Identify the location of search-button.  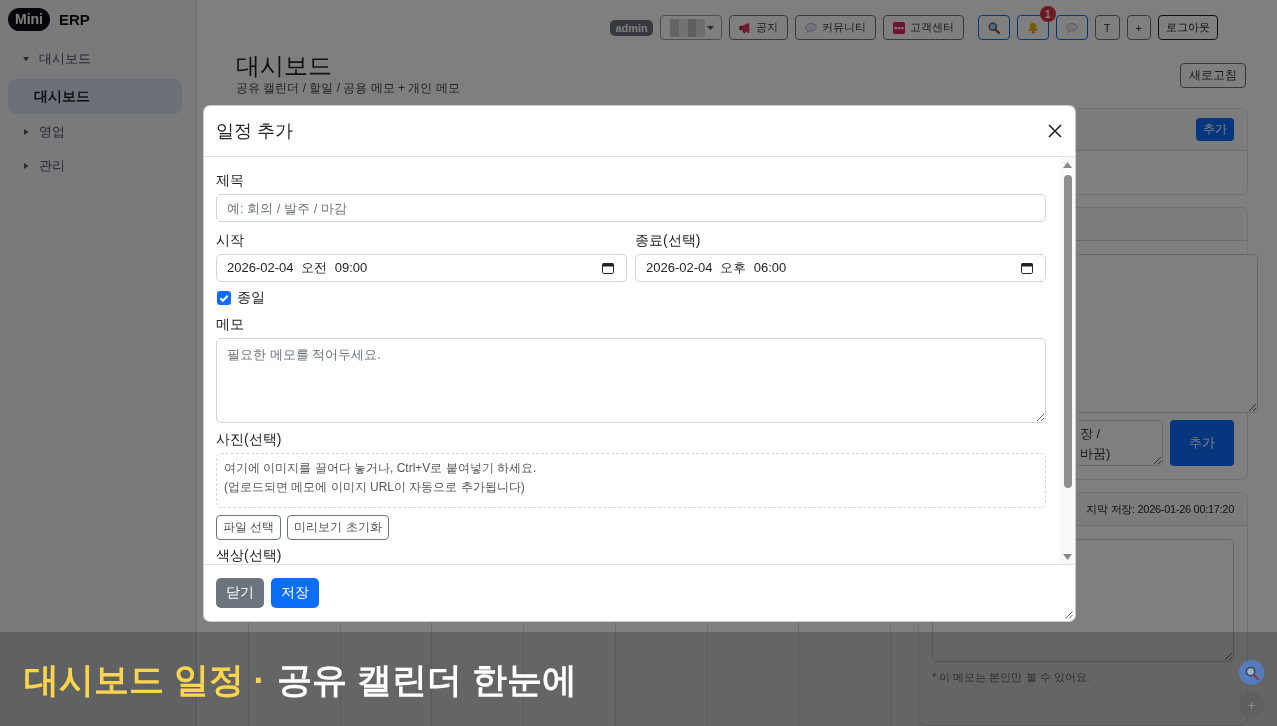
(993, 27).